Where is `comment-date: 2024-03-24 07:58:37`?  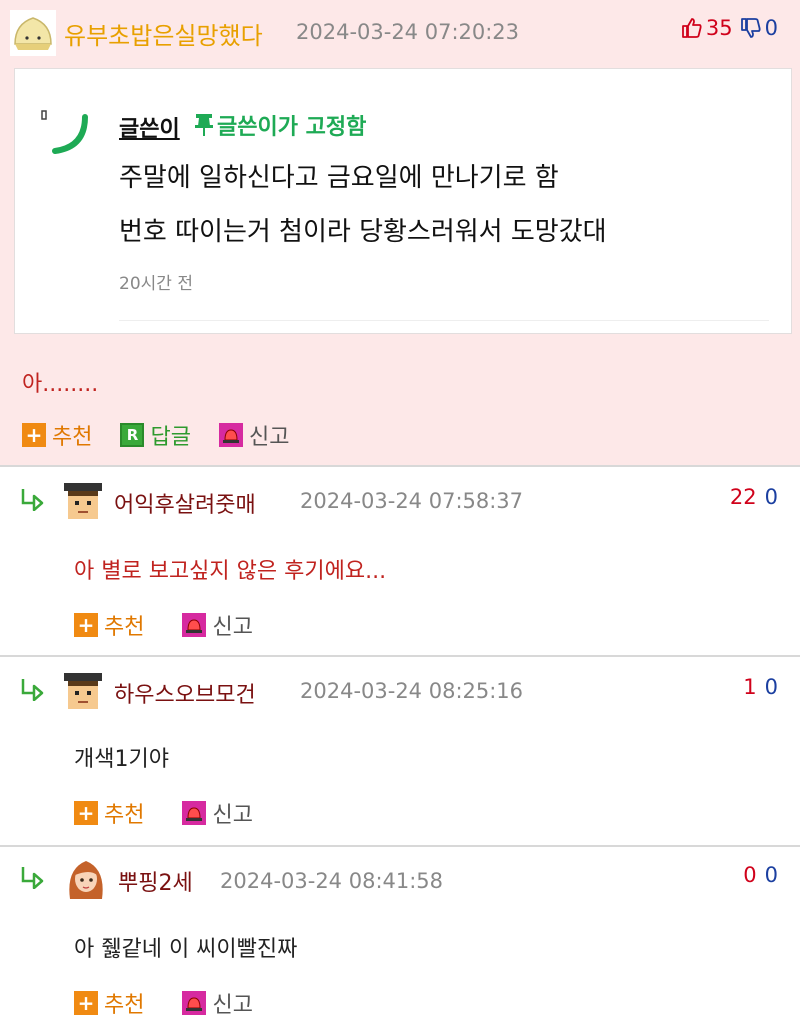 comment-date: 2024-03-24 07:58:37 is located at coordinates (412, 501).